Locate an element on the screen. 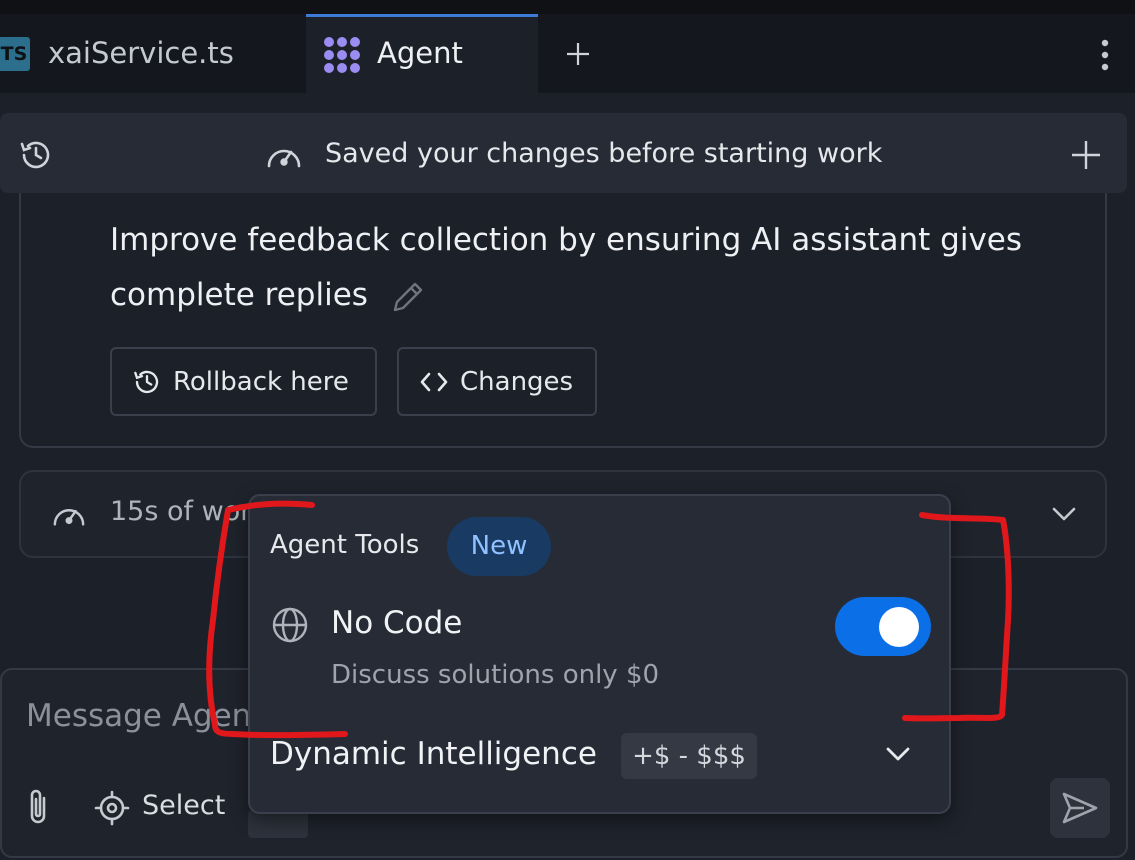  agent-icon is located at coordinates (342, 55).